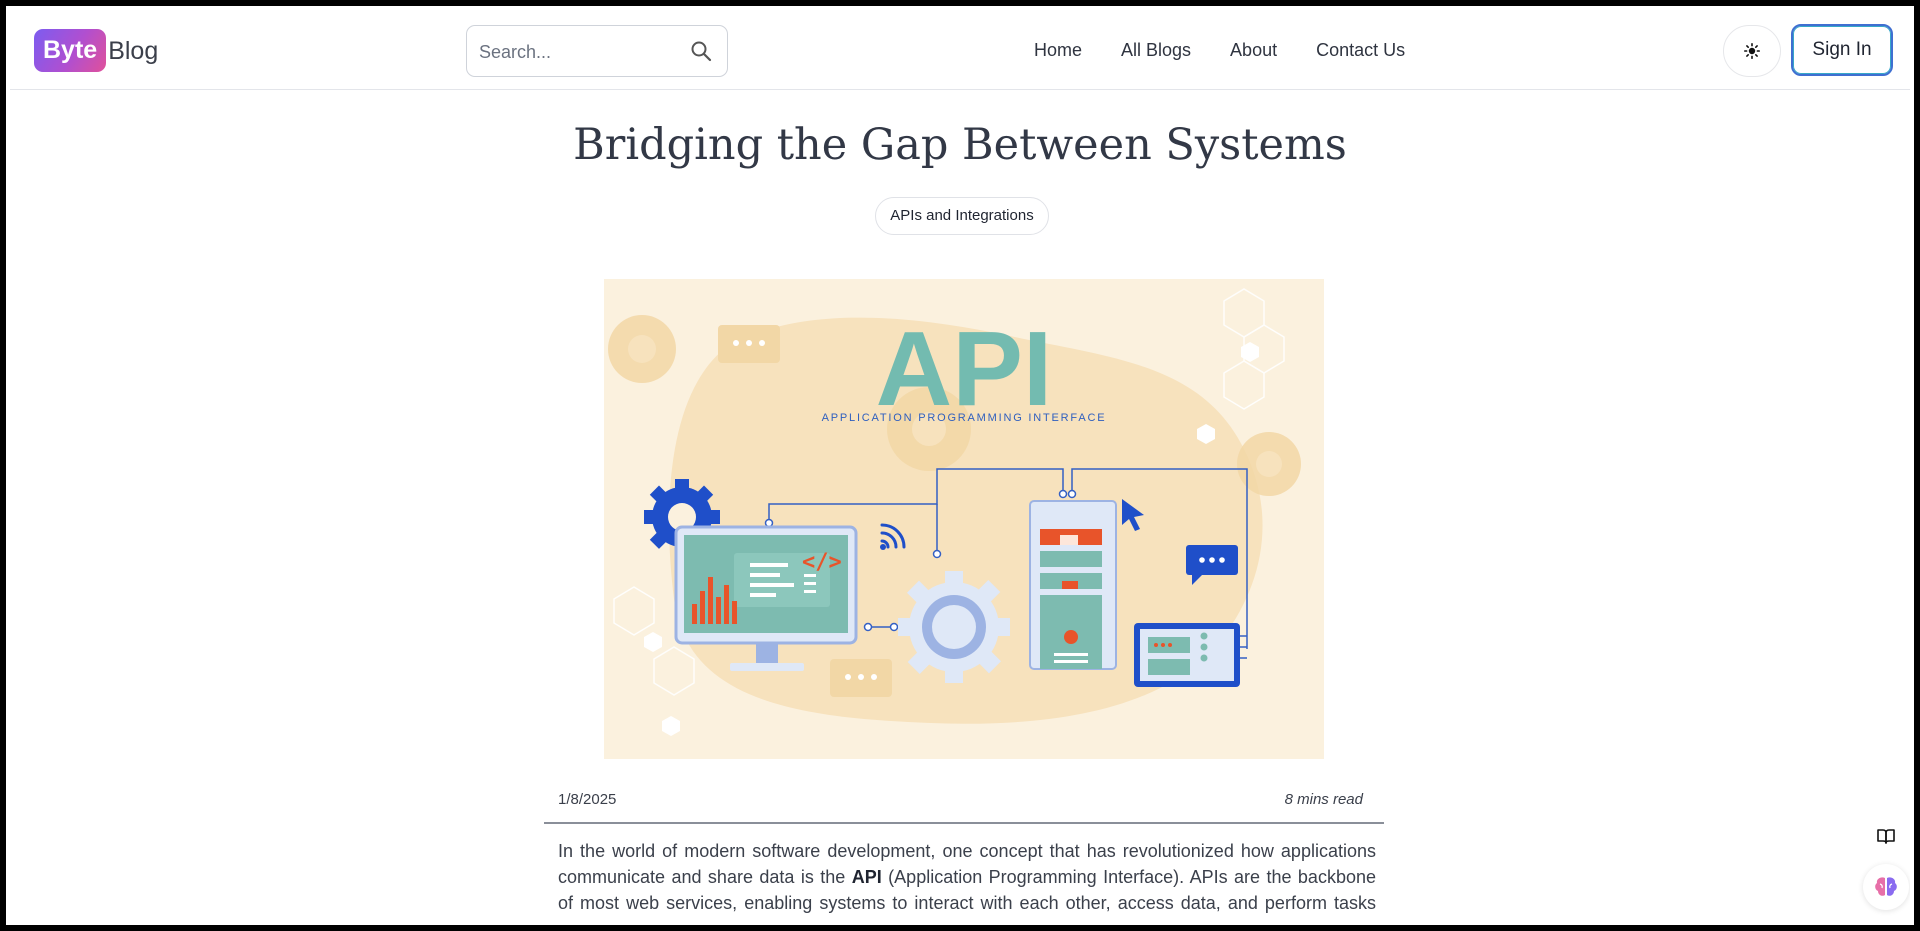 The height and width of the screenshot is (931, 1920). I want to click on book-open-icon, so click(1886, 836).